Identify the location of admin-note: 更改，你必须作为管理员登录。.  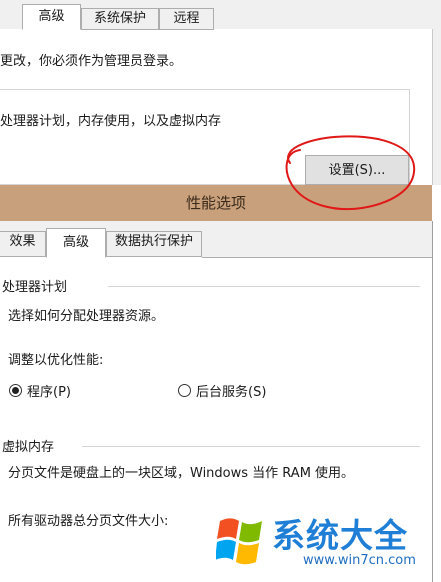
(91, 61).